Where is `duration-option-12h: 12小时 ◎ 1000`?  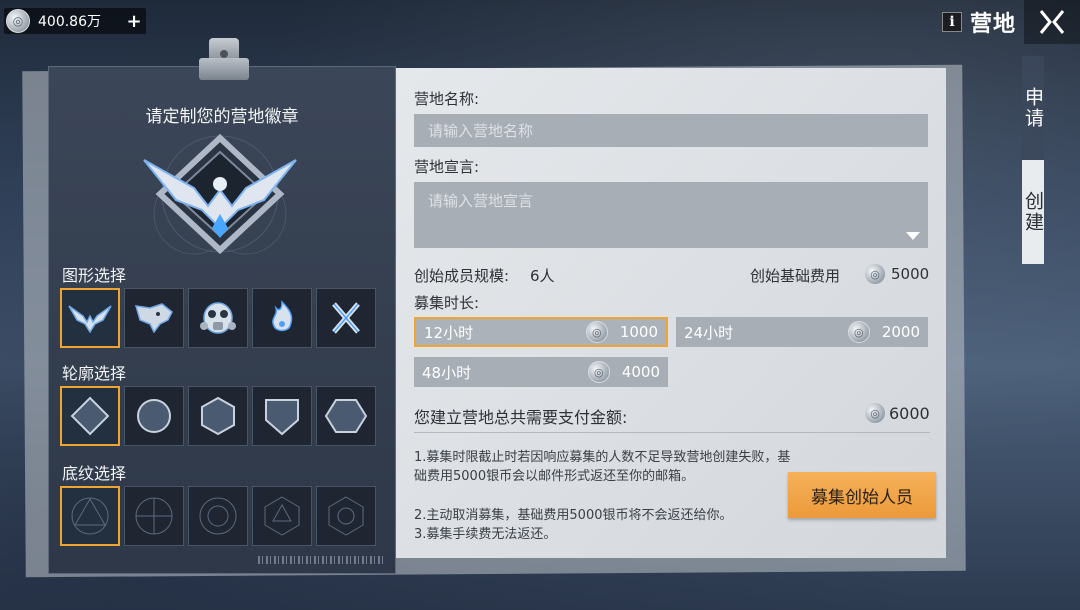 duration-option-12h: 12小时 ◎ 1000 is located at coordinates (541, 332).